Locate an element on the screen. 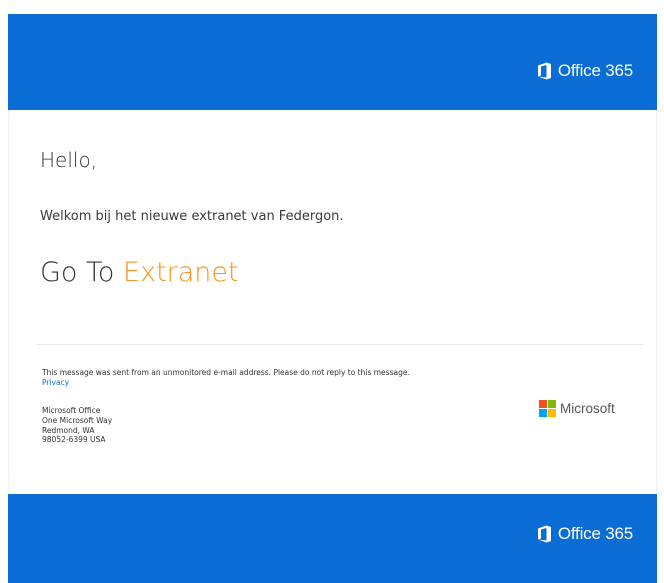 This screenshot has height=583, width=664. footer-banner: Office 365 is located at coordinates (332, 538).